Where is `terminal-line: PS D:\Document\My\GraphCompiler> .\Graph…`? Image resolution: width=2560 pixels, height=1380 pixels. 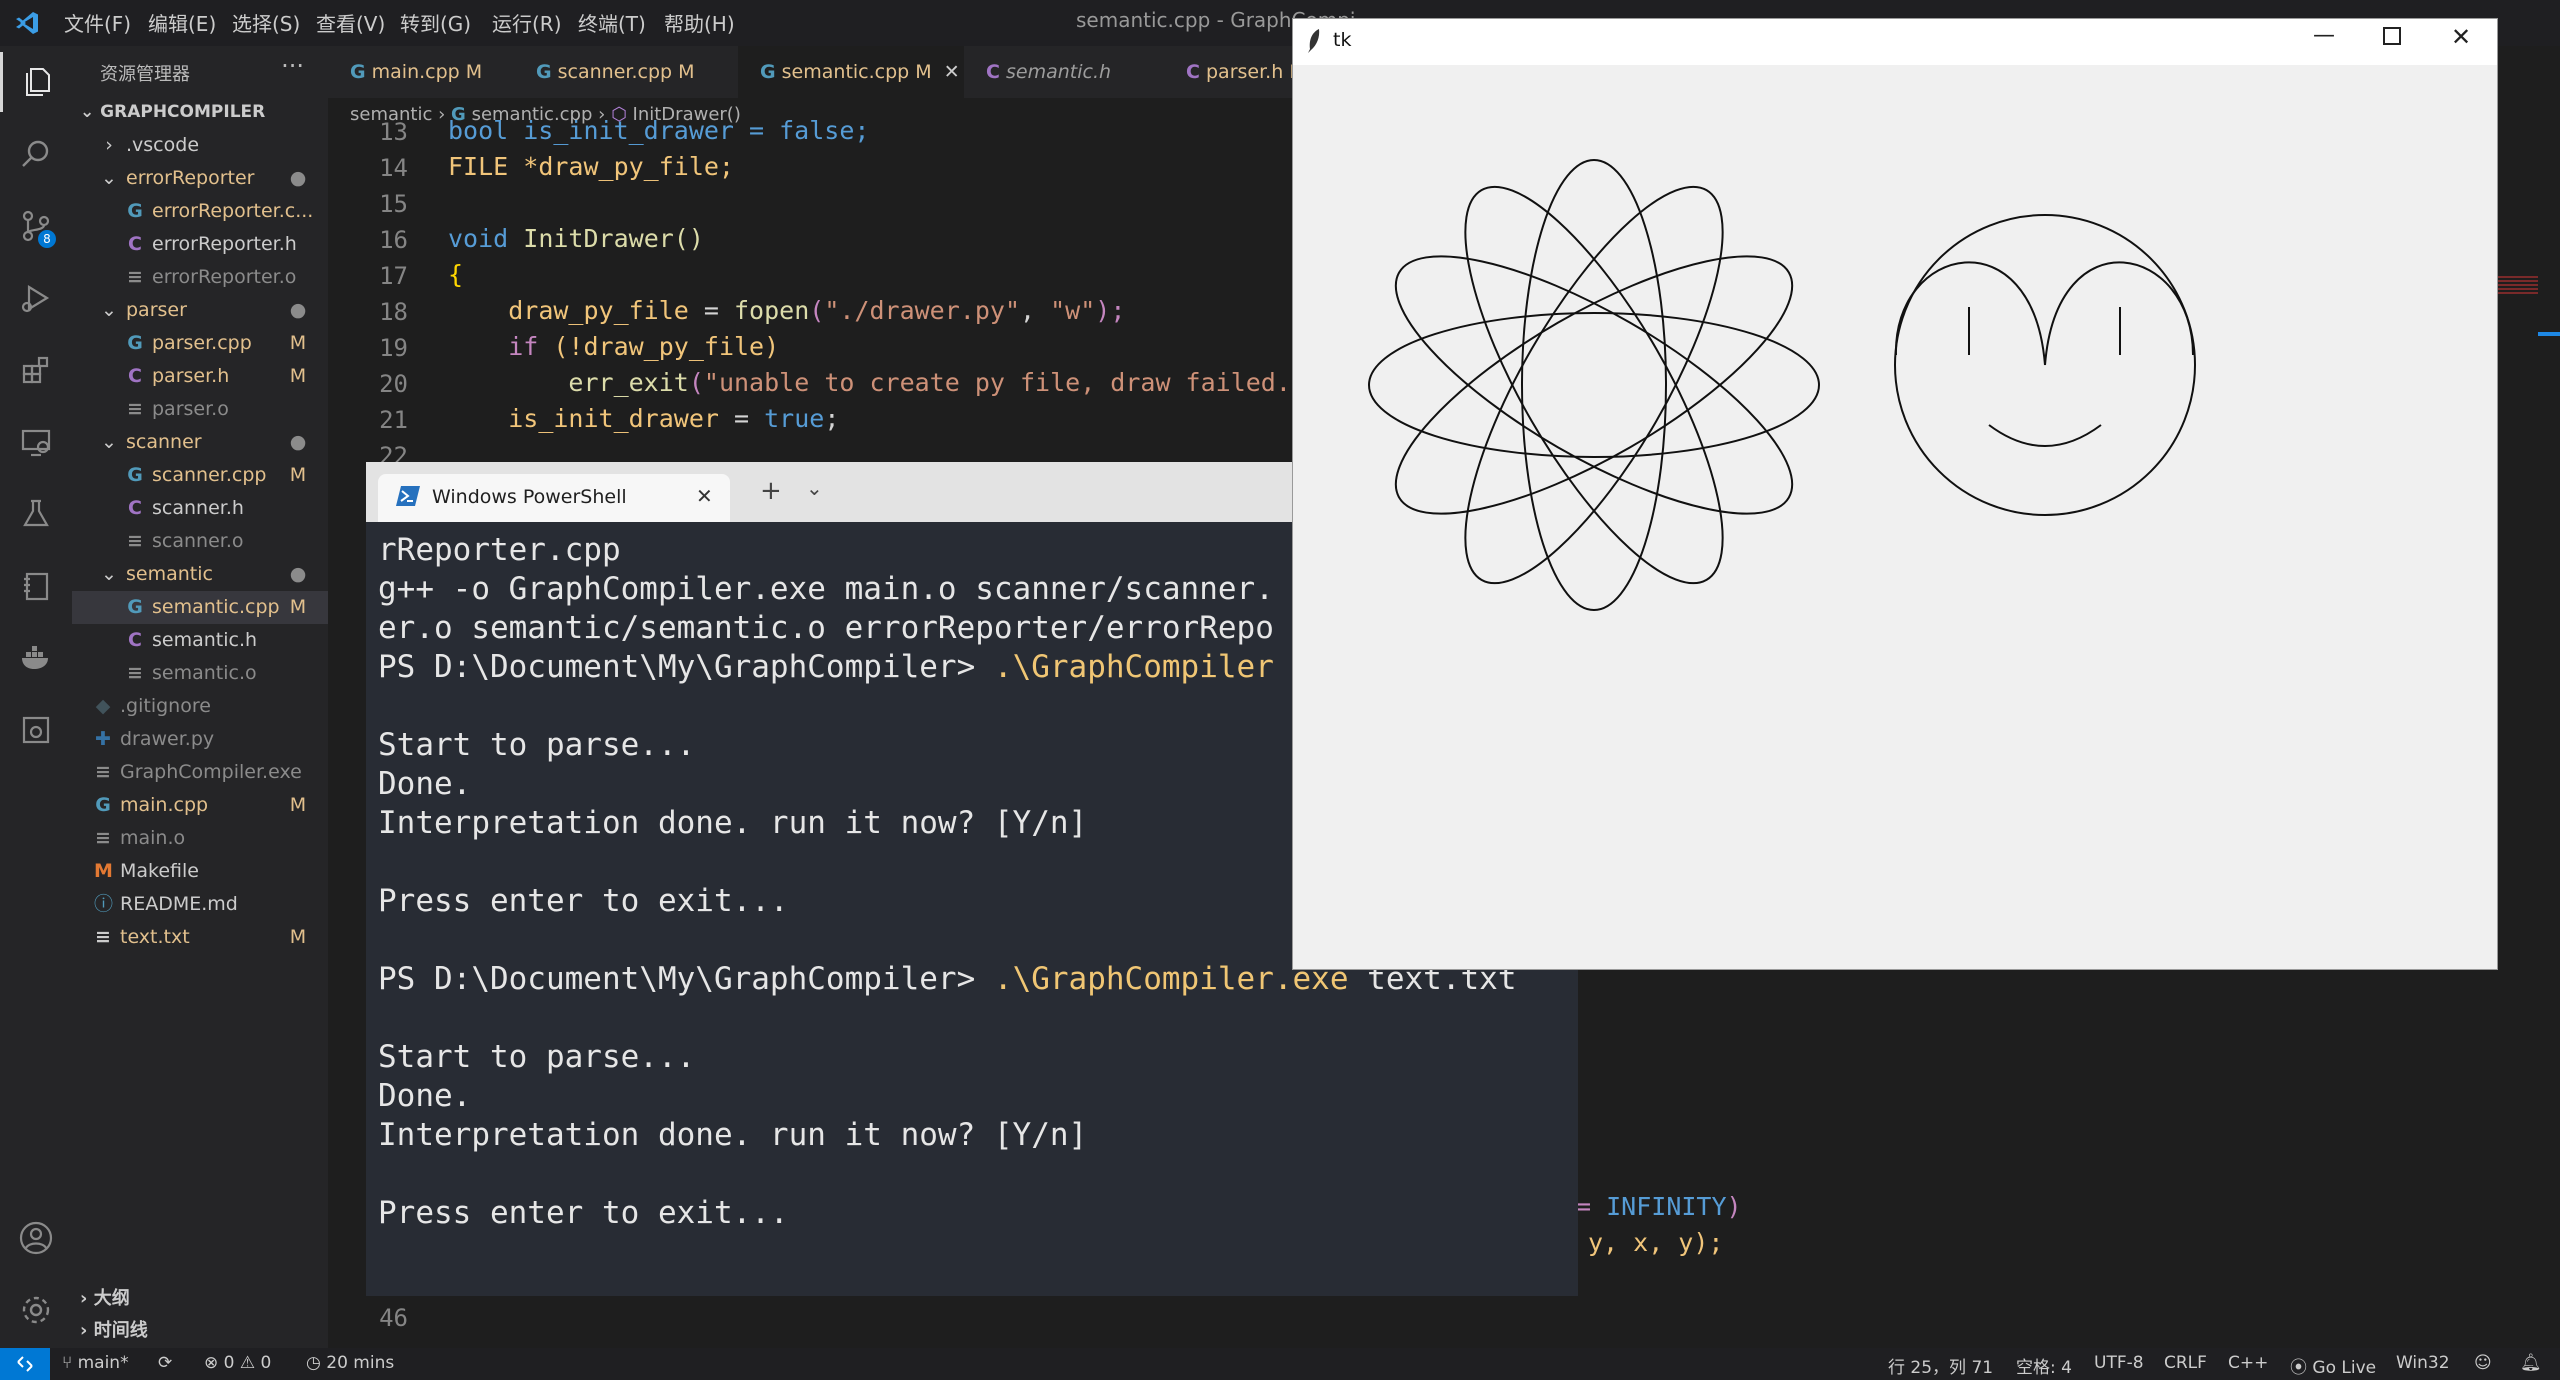 terminal-line: PS D:\Document\My\GraphCompiler> .\Graph… is located at coordinates (826, 667).